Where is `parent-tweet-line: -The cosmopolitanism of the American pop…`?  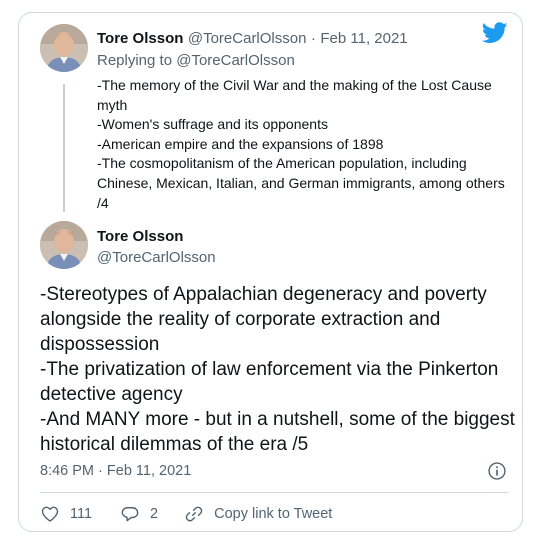
parent-tweet-line: -The cosmopolitanism of the American pop… is located at coordinates (301, 183).